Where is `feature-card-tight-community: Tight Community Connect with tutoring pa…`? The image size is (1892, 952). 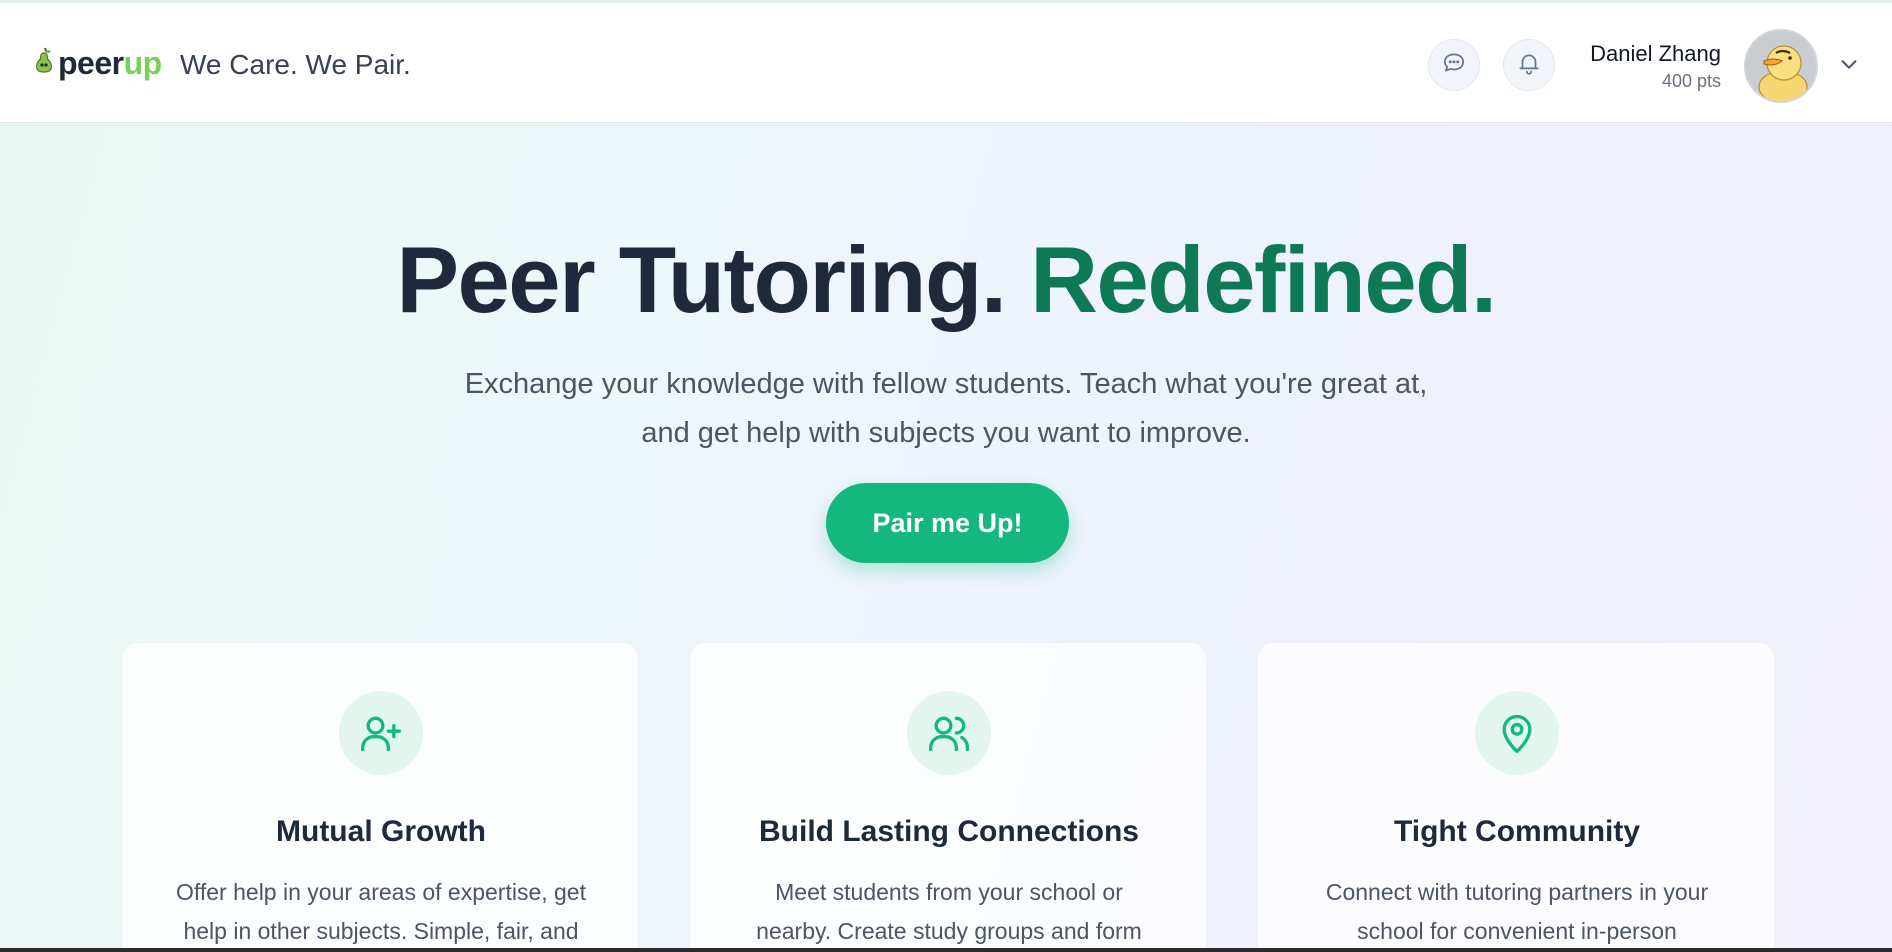 feature-card-tight-community: Tight Community Connect with tutoring pa… is located at coordinates (1516, 797).